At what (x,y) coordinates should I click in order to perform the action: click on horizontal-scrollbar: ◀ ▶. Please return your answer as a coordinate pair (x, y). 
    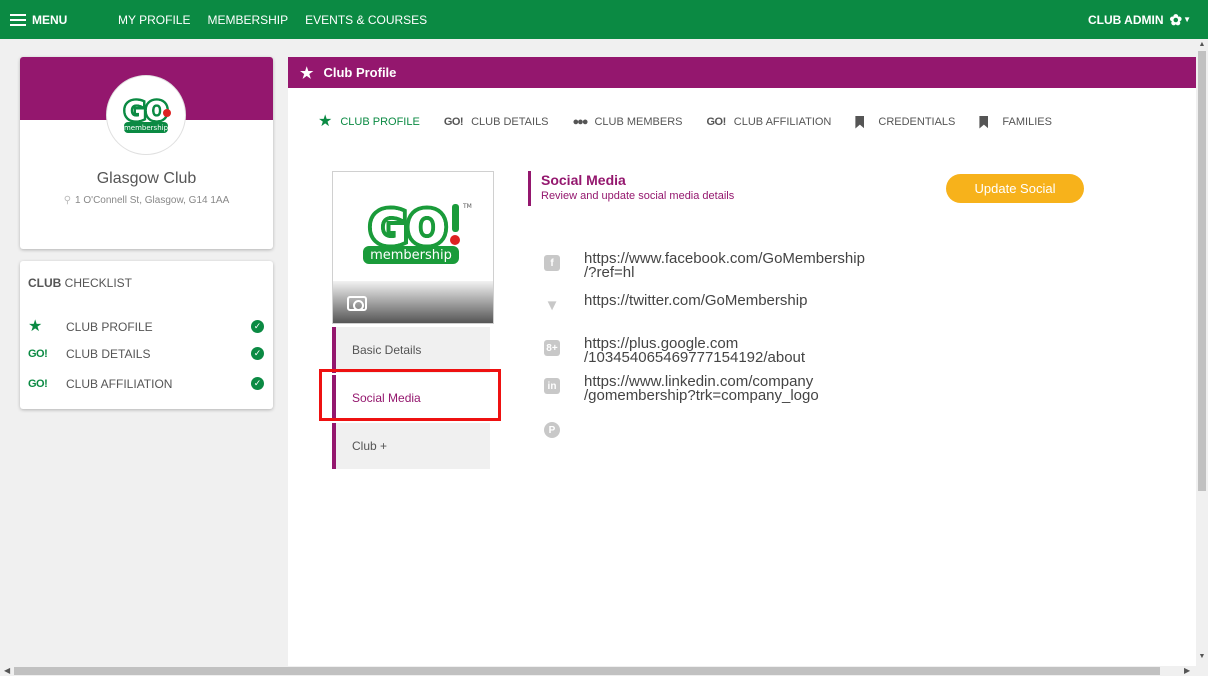
    Looking at the image, I should click on (598, 671).